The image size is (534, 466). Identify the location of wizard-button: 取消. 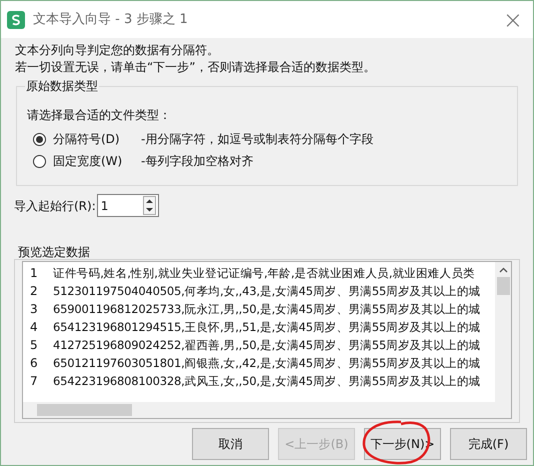
(230, 444).